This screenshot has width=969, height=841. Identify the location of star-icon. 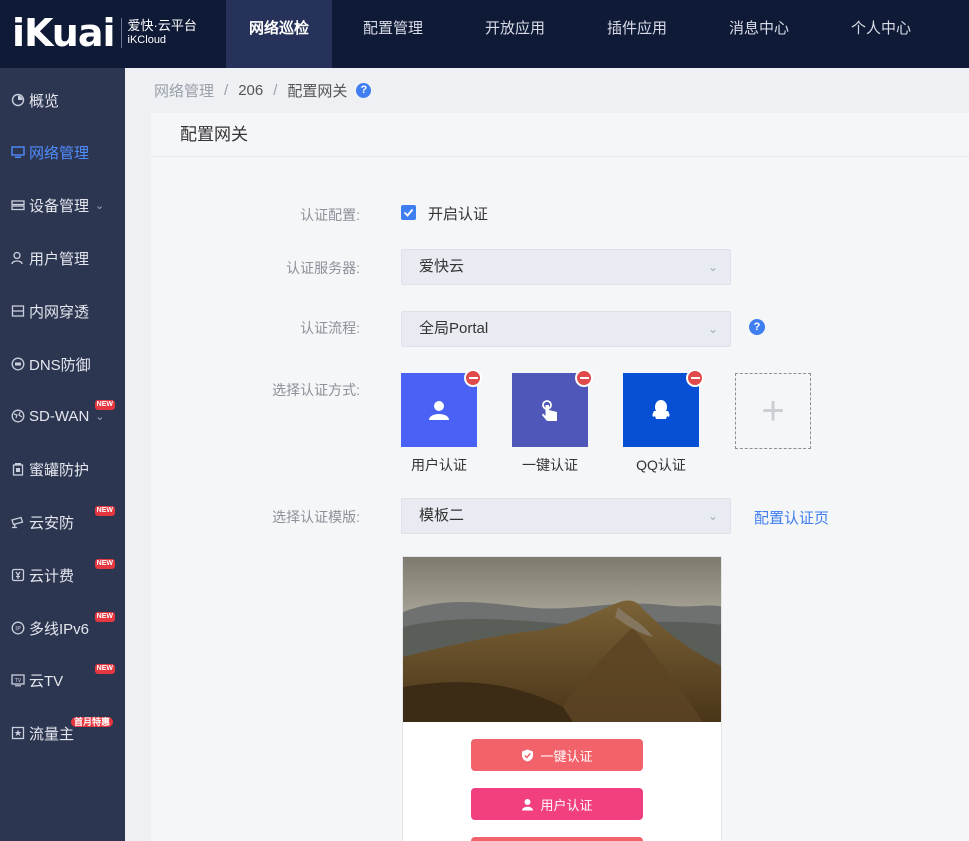
(17, 733).